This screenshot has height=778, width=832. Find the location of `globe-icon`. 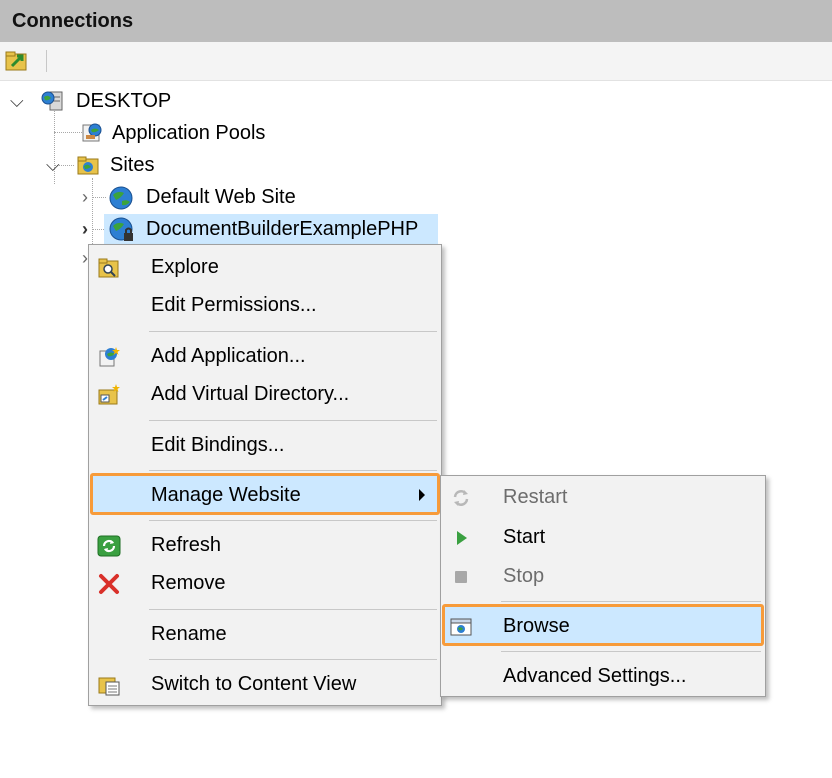

globe-icon is located at coordinates (121, 198).